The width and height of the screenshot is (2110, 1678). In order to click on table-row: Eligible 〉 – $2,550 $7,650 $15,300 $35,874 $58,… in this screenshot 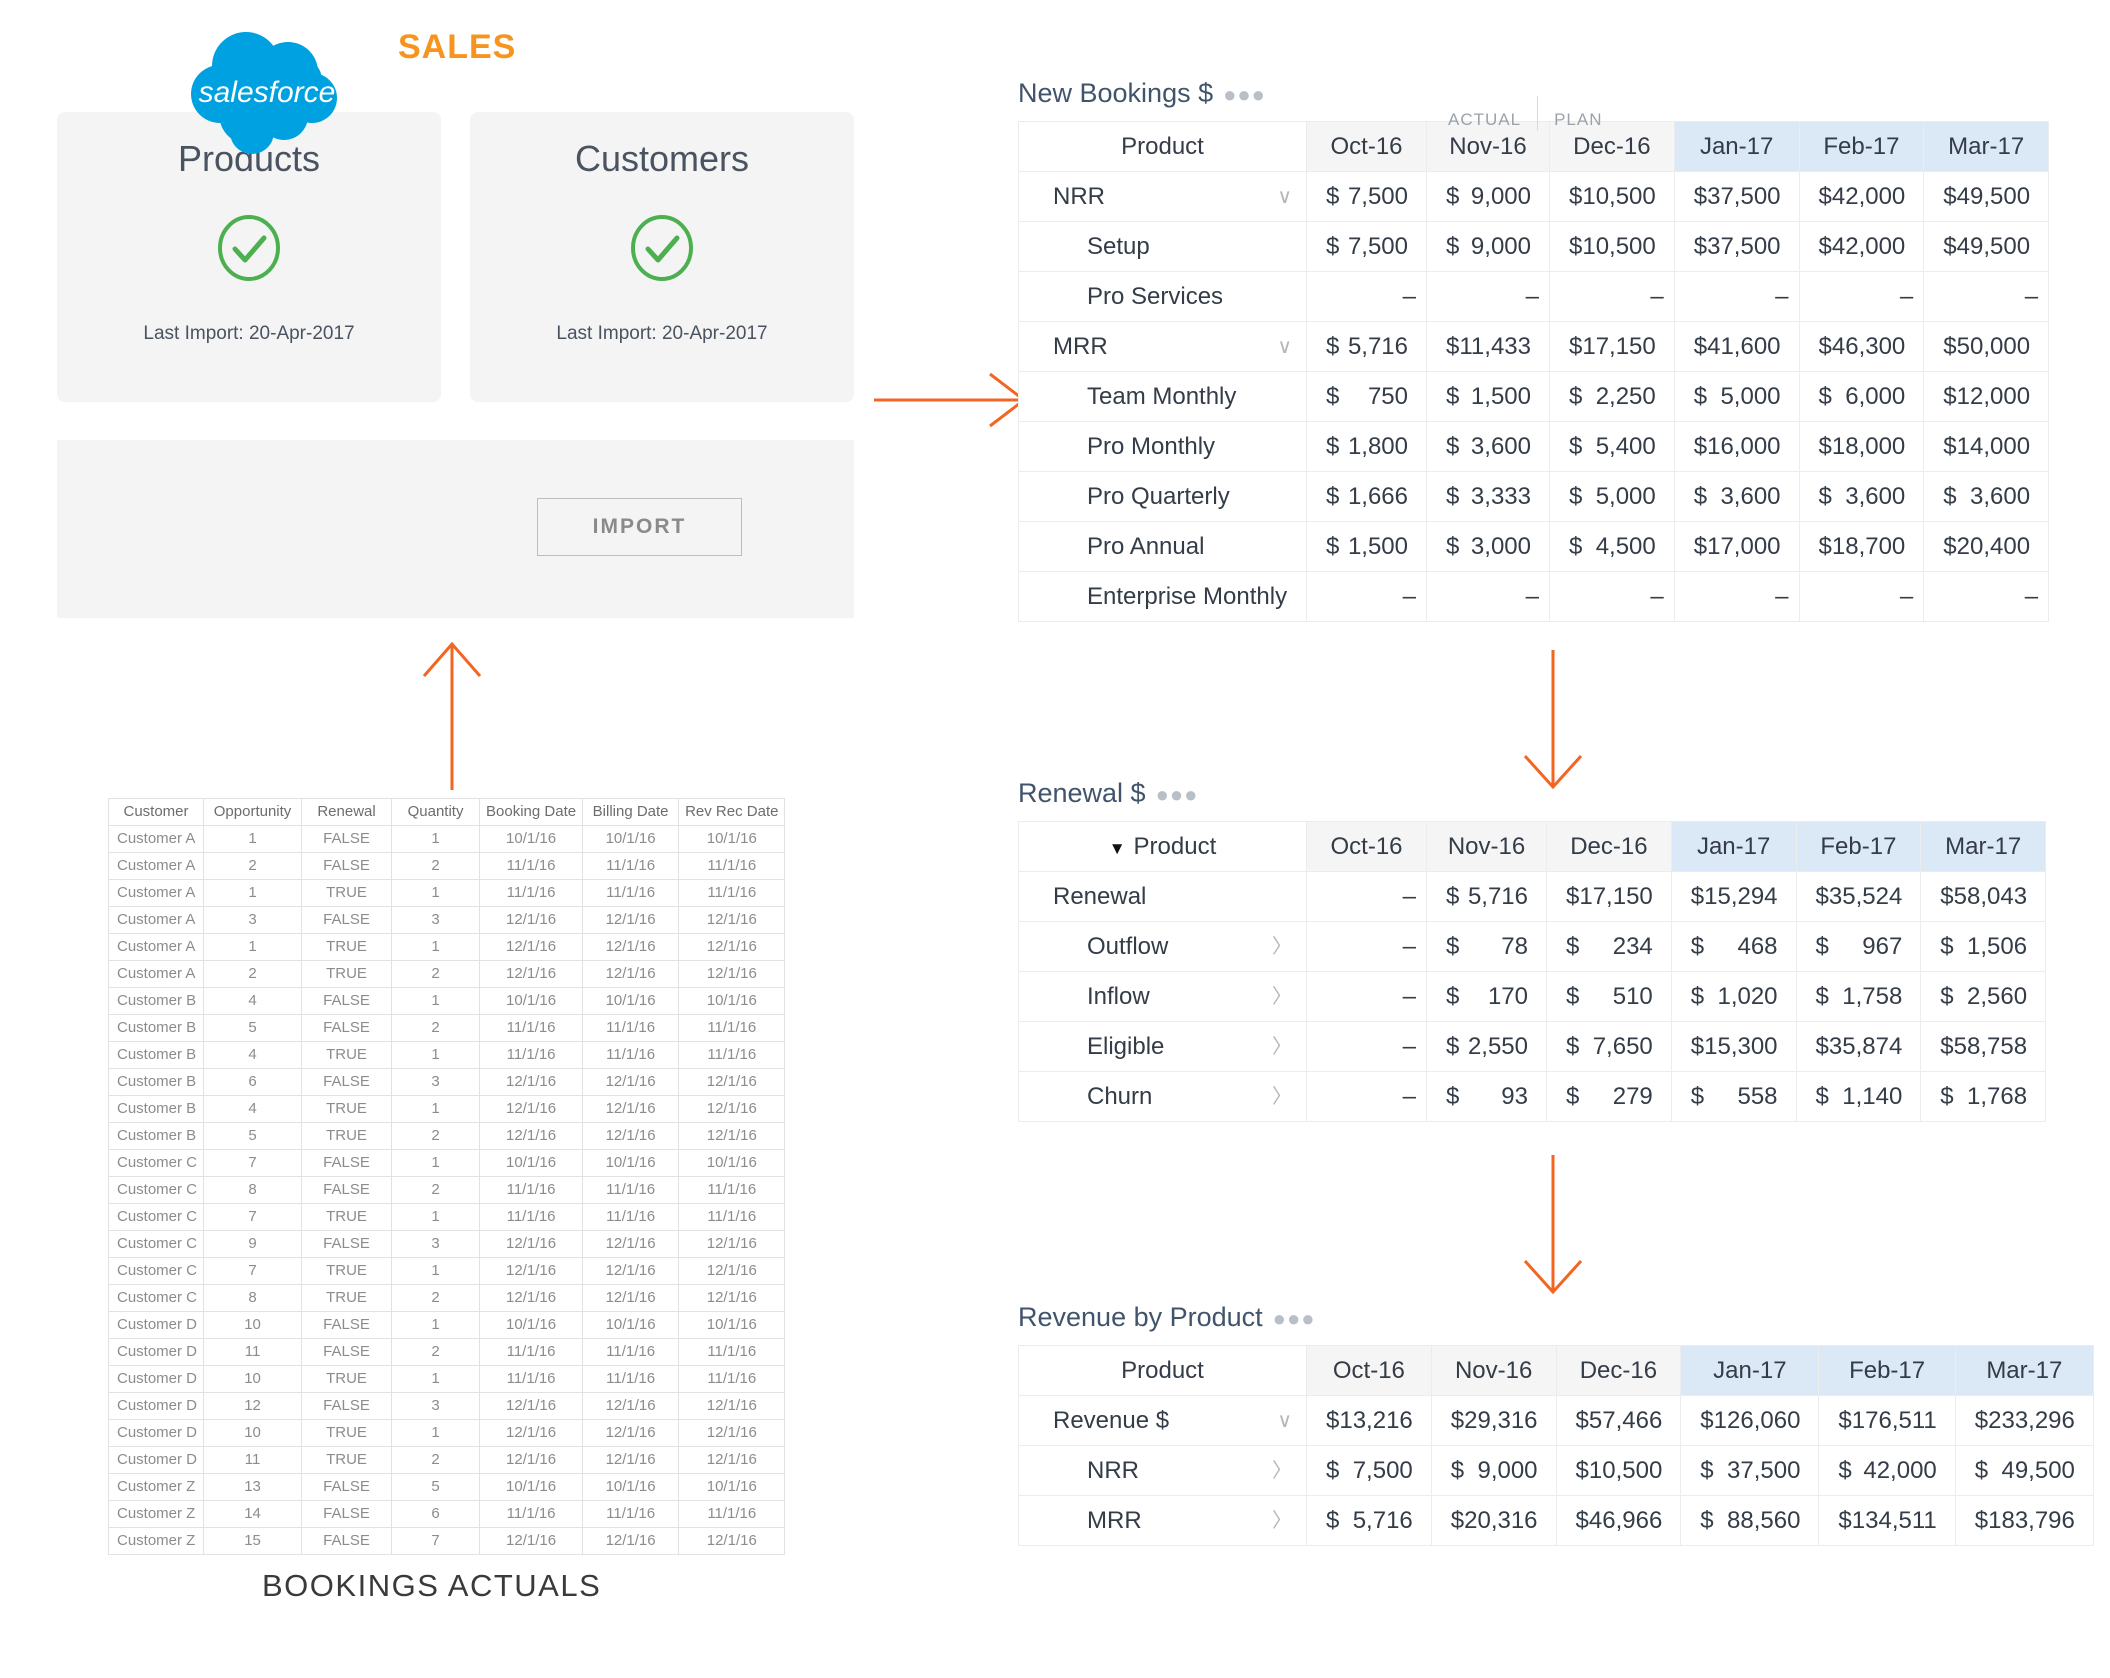, I will do `click(1532, 1046)`.